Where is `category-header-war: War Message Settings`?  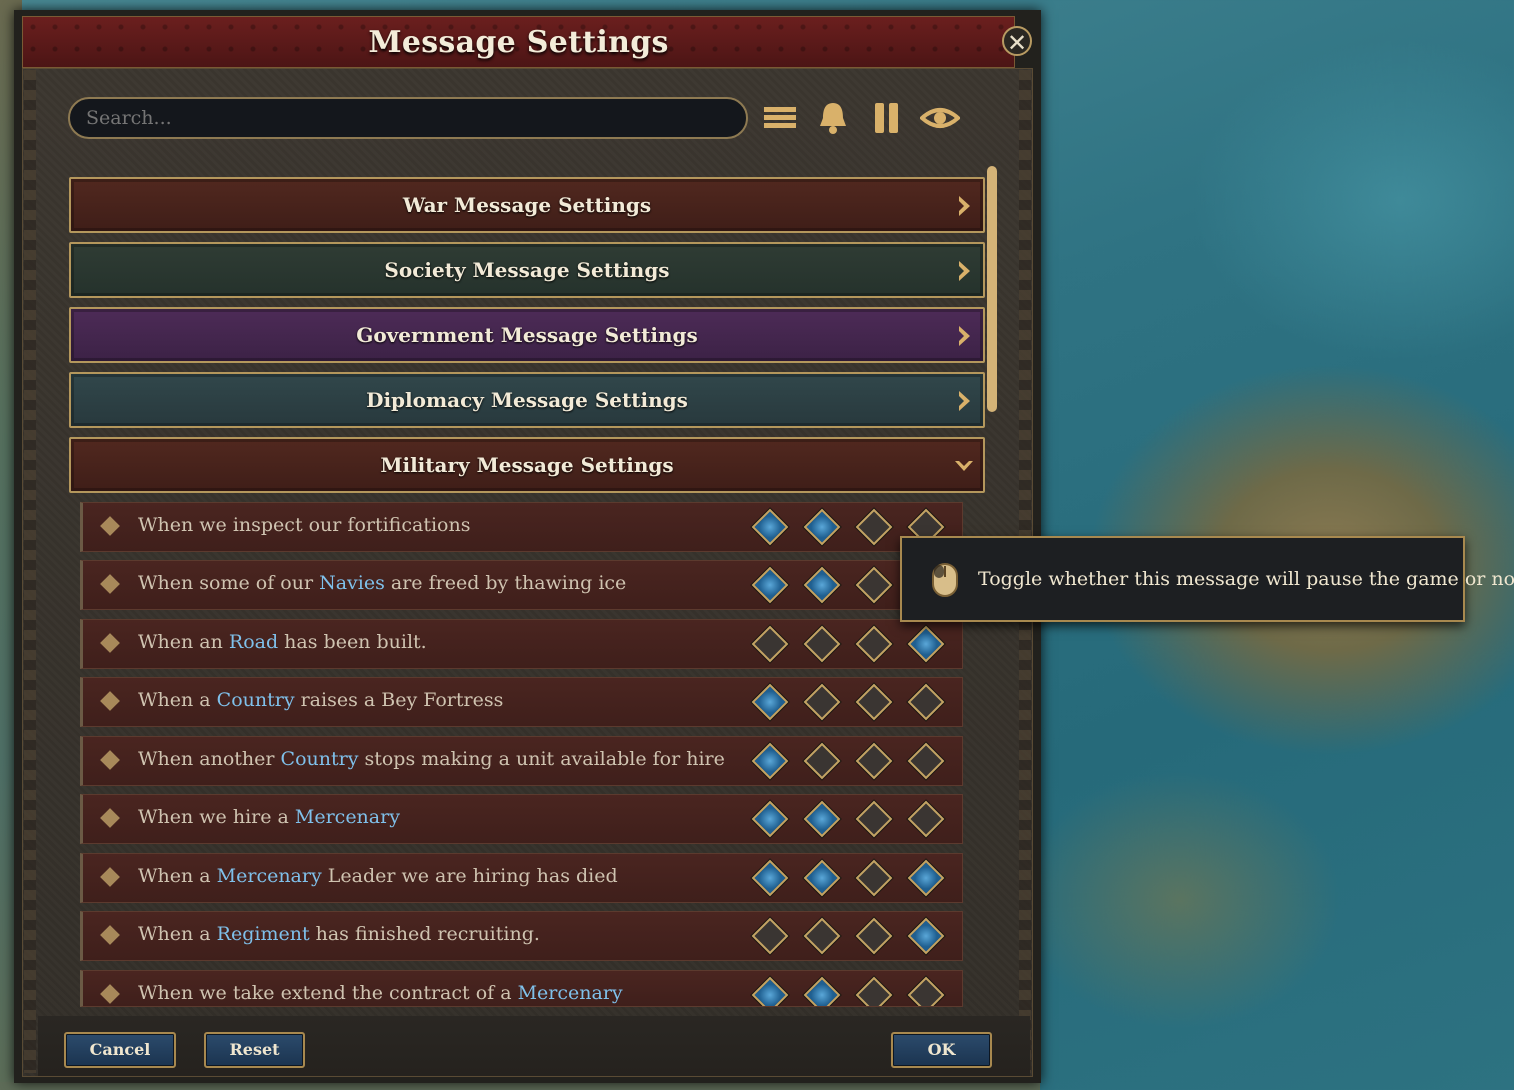
category-header-war: War Message Settings is located at coordinates (527, 205).